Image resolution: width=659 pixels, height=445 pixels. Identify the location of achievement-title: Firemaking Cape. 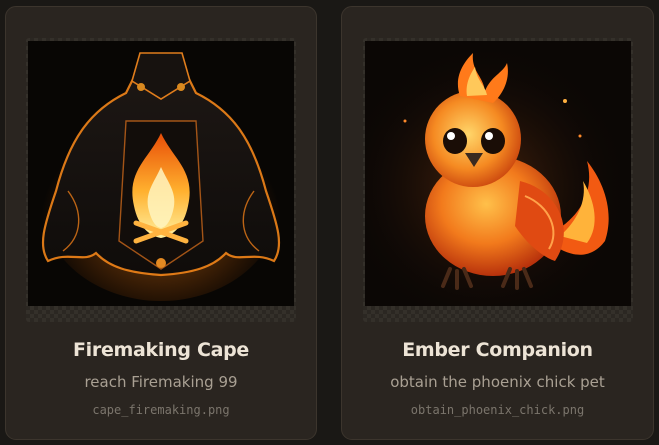
(160, 350).